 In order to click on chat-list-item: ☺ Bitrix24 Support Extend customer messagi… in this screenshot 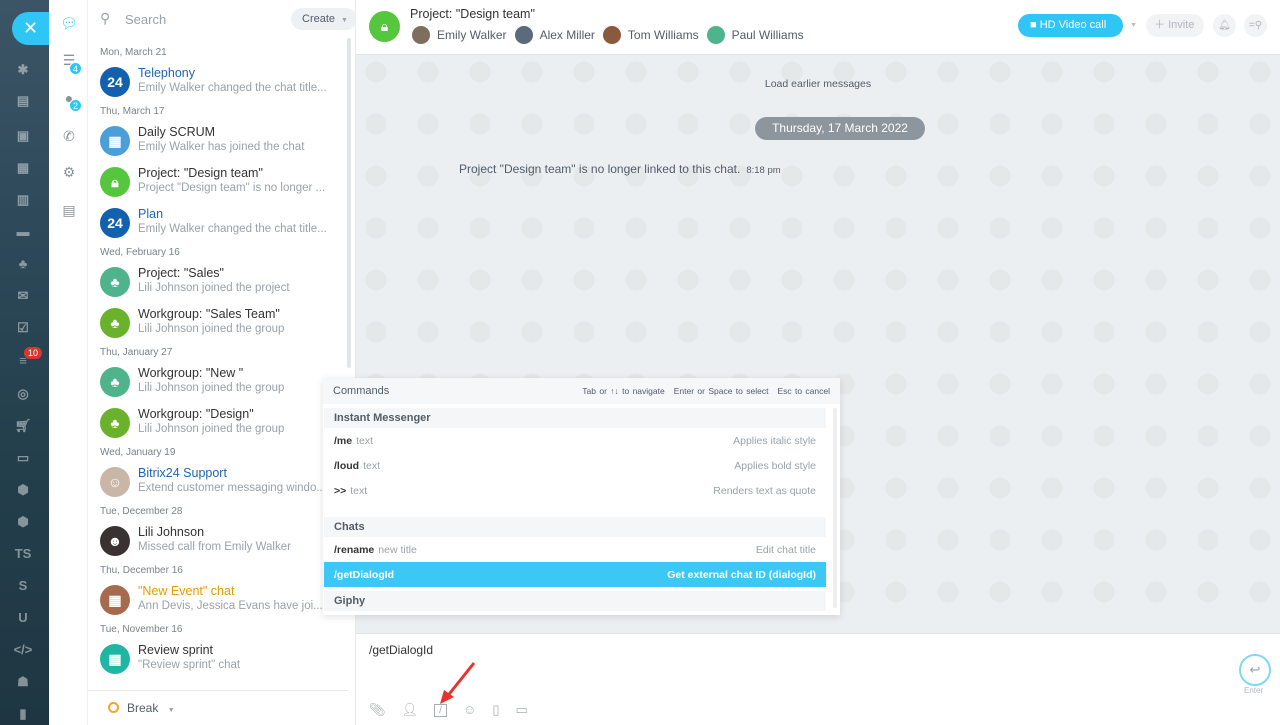, I will do `click(218, 482)`.